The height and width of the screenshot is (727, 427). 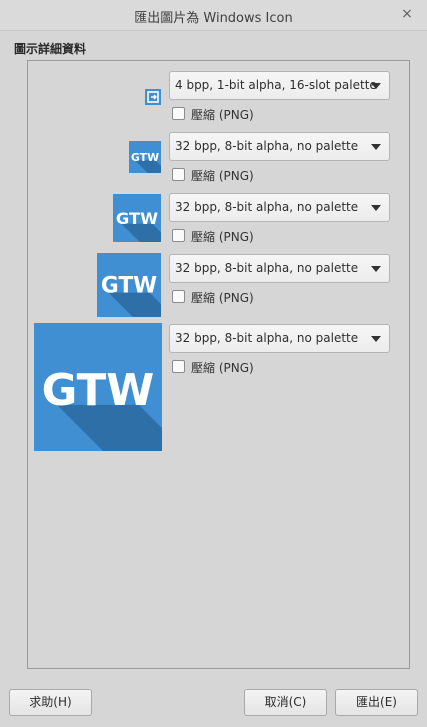 I want to click on cancel-button: 取消(C), so click(x=285, y=702).